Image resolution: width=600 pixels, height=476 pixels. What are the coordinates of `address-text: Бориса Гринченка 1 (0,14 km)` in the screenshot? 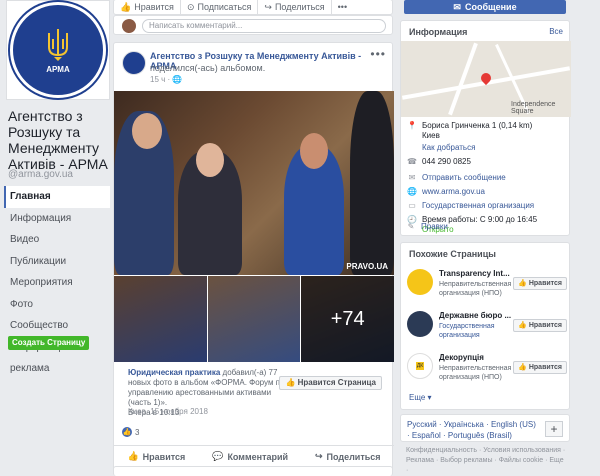 It's located at (477, 125).